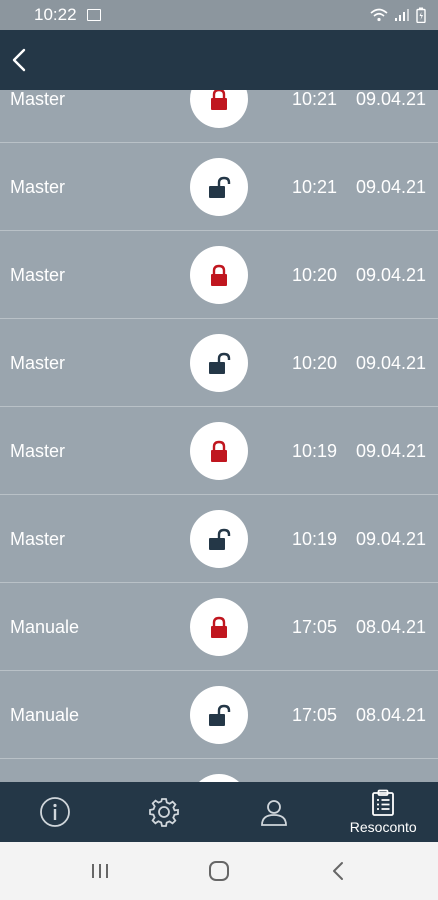 The width and height of the screenshot is (438, 900). I want to click on nav-info, so click(55, 812).